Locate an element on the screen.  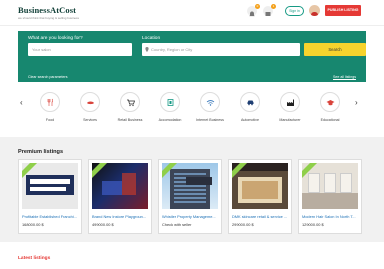
search-button: Search is located at coordinates (335, 49).